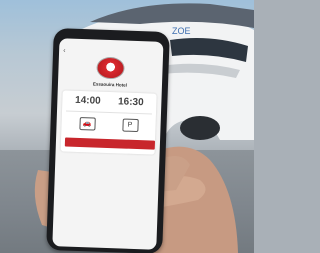  Describe the element at coordinates (130, 133) in the screenshot. I see `action-parking-label` at that location.